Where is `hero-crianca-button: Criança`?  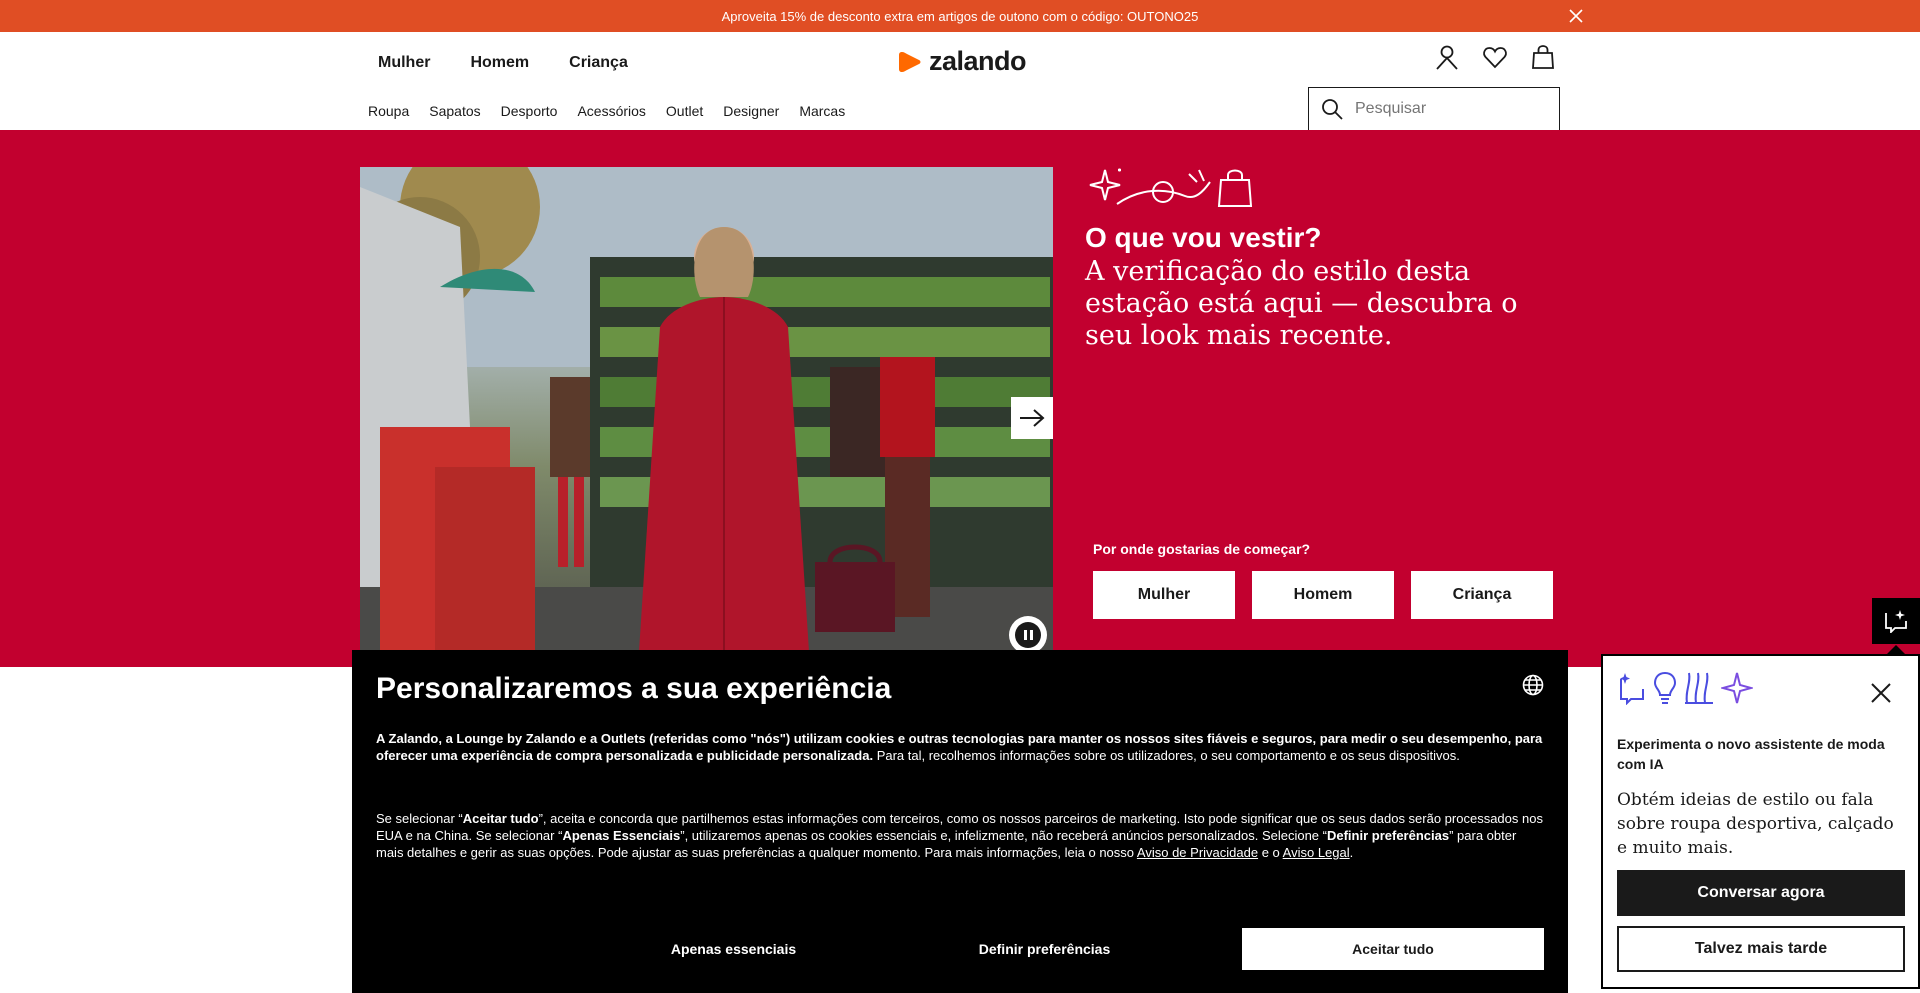
hero-crianca-button: Criança is located at coordinates (1482, 595).